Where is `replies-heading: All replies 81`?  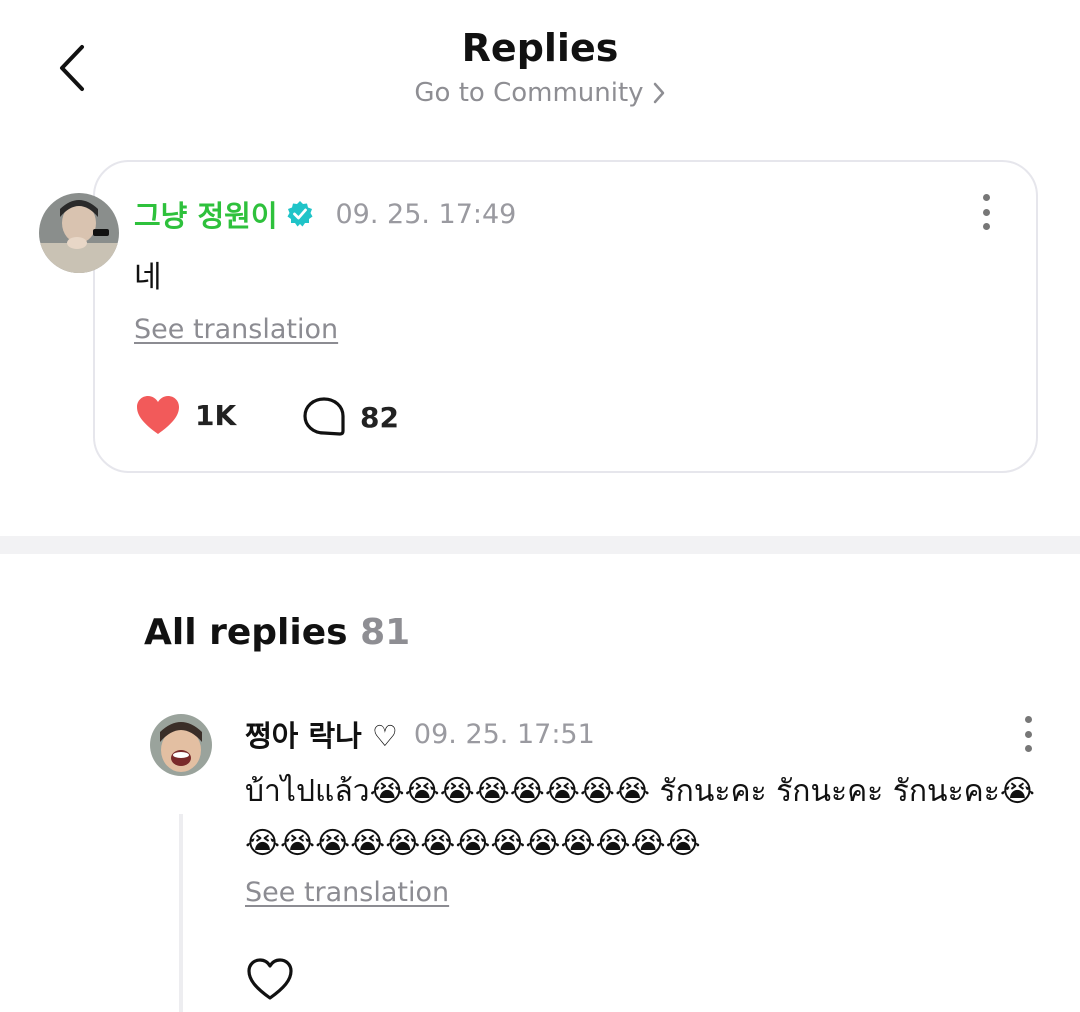 replies-heading: All replies 81 is located at coordinates (277, 632).